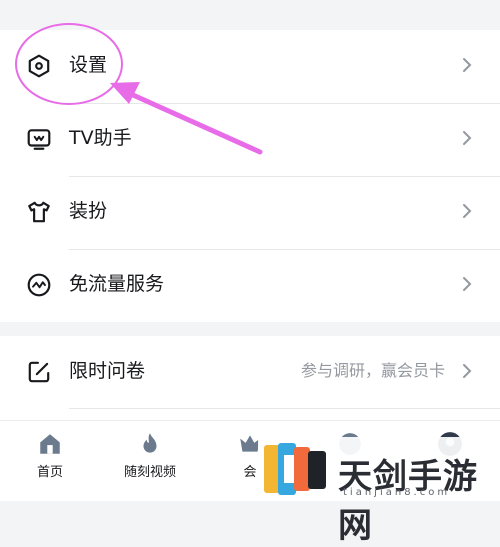  What do you see at coordinates (39, 66) in the screenshot?
I see `hexagon-settings-icon` at bounding box center [39, 66].